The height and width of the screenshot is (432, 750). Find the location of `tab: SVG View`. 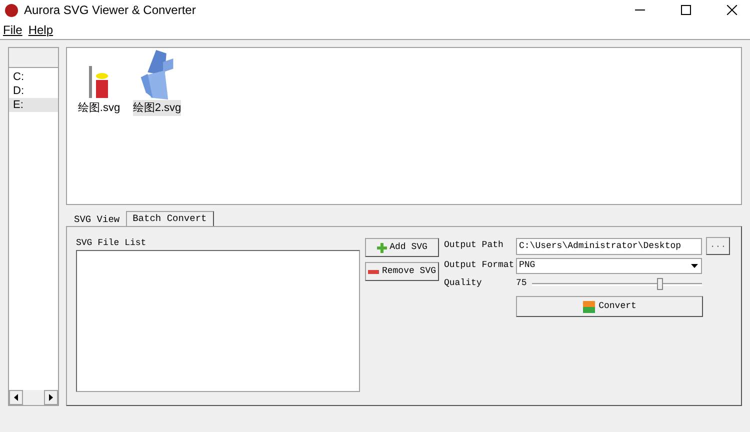

tab: SVG View is located at coordinates (97, 219).